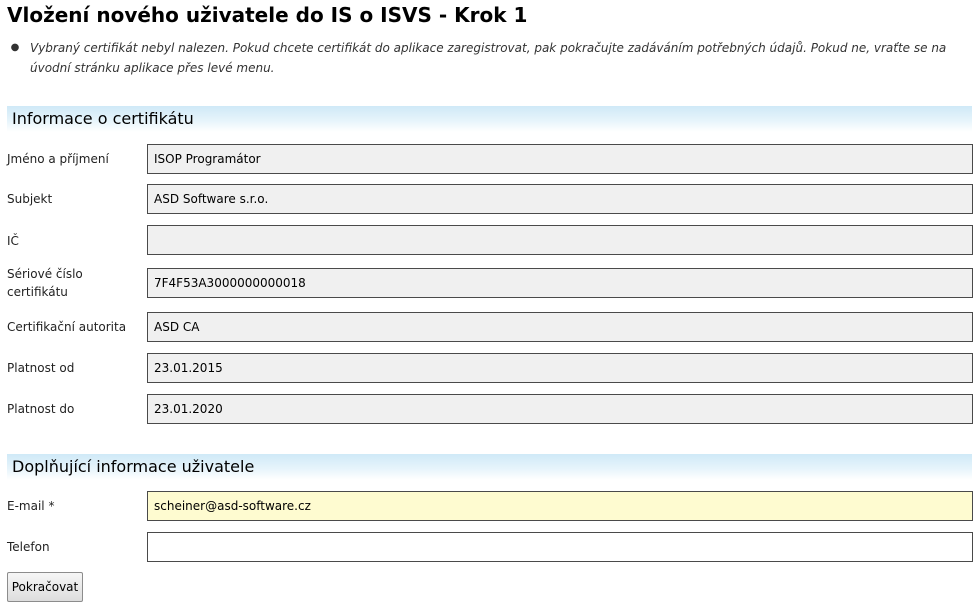 The image size is (980, 608). I want to click on authority-label: Certifikační autorita, so click(67, 327).